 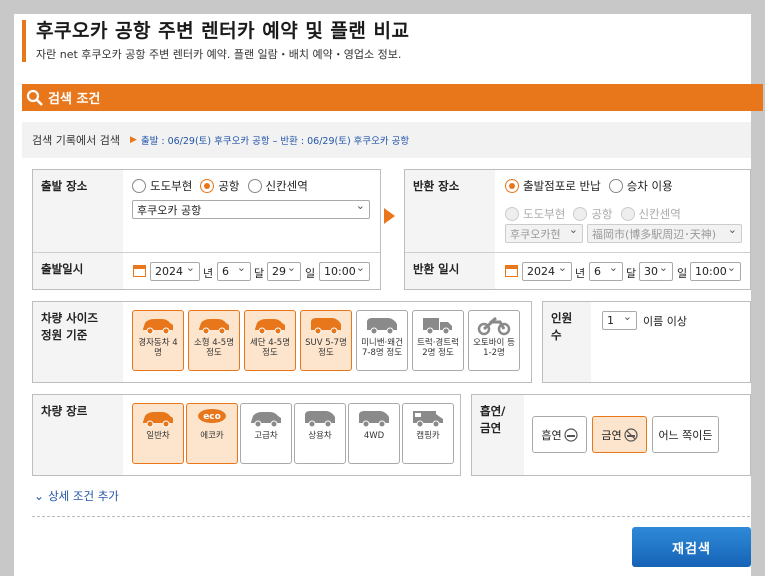 I want to click on vehicle-tile: 상용차, so click(x=320, y=433).